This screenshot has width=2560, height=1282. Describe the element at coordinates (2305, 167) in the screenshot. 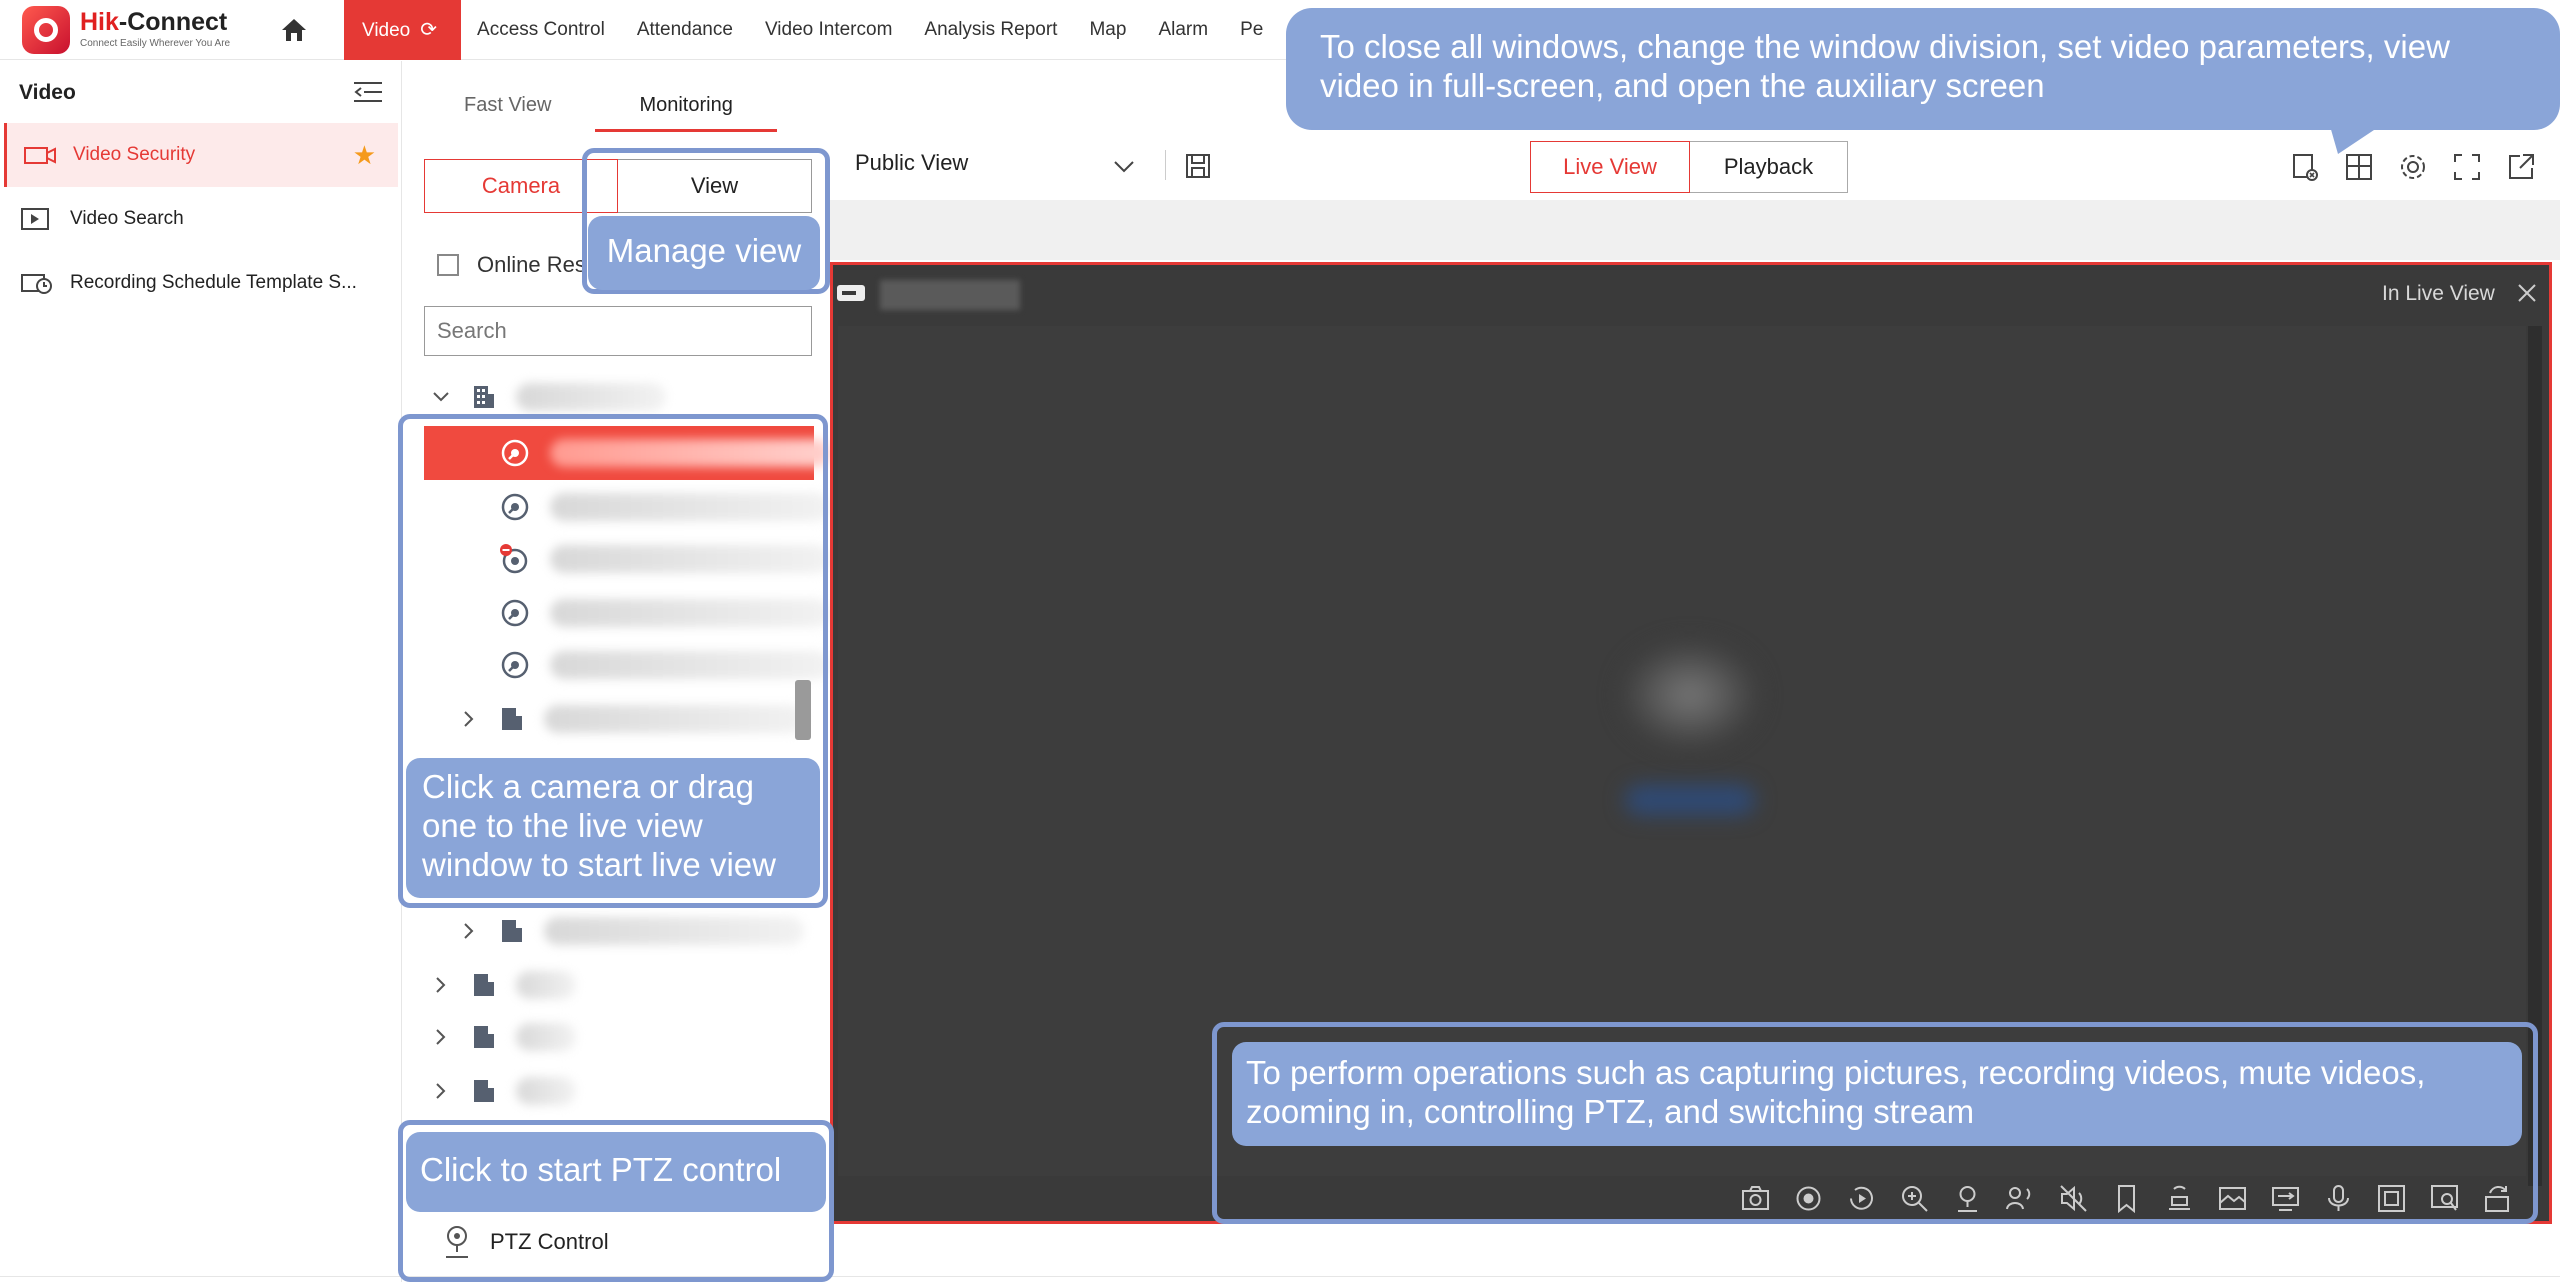

I see `close-all-windows-icon` at that location.